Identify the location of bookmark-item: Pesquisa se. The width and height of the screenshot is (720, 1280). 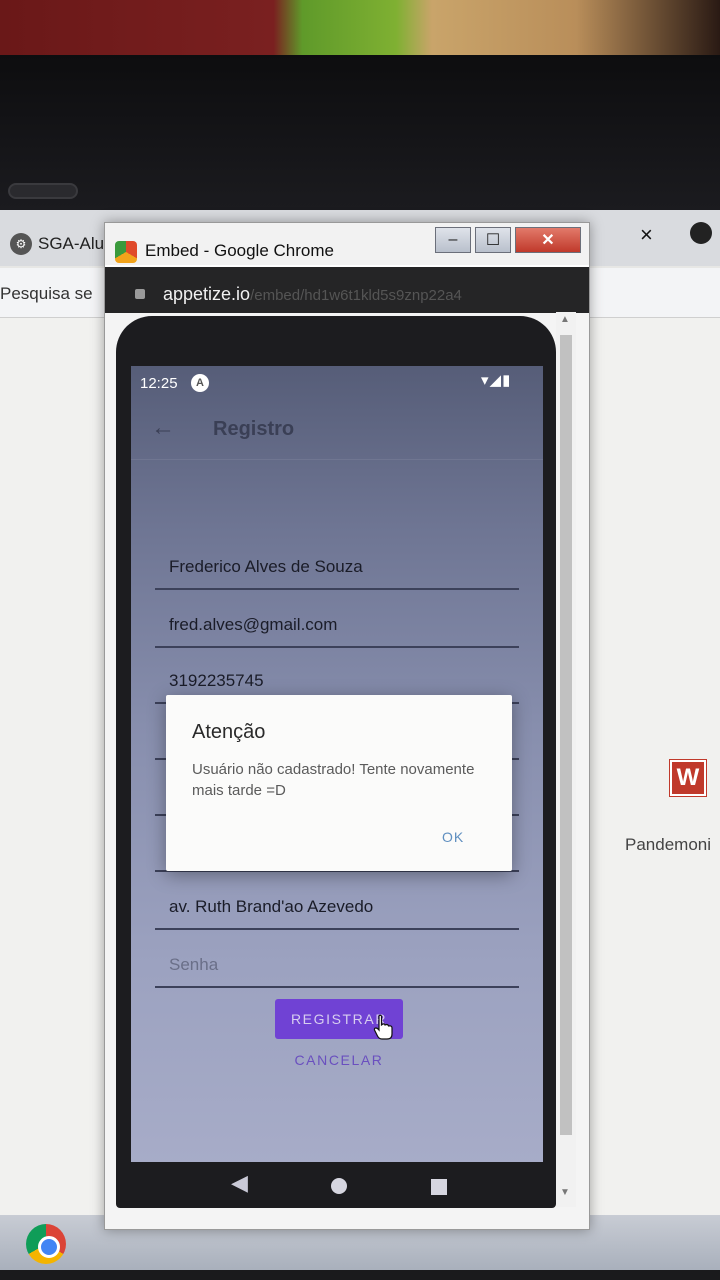
(46, 294).